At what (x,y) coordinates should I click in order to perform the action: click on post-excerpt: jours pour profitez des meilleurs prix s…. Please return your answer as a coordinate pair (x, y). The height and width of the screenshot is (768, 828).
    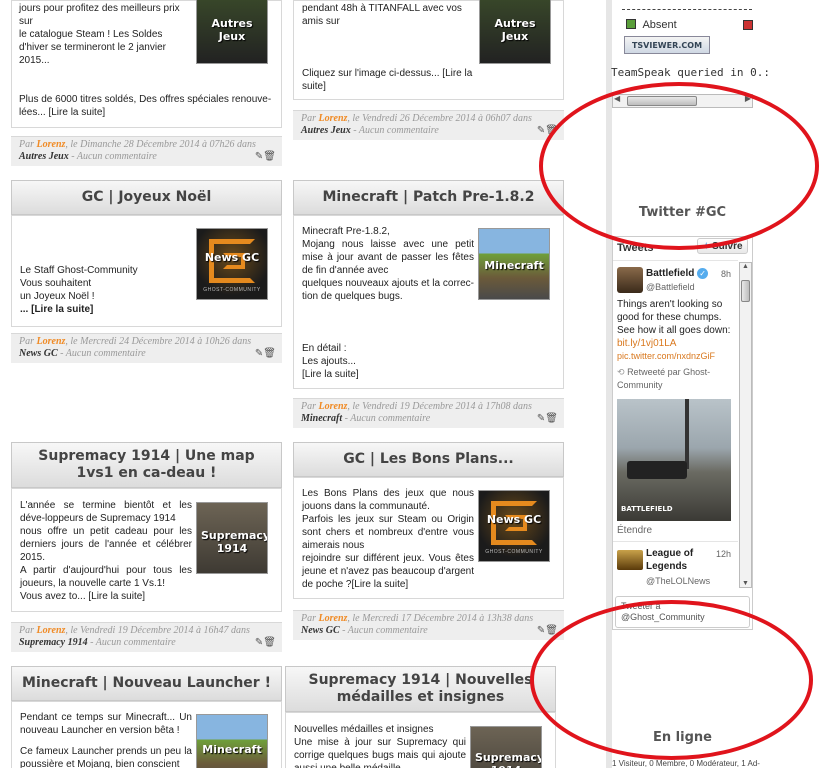
    Looking at the image, I should click on (105, 34).